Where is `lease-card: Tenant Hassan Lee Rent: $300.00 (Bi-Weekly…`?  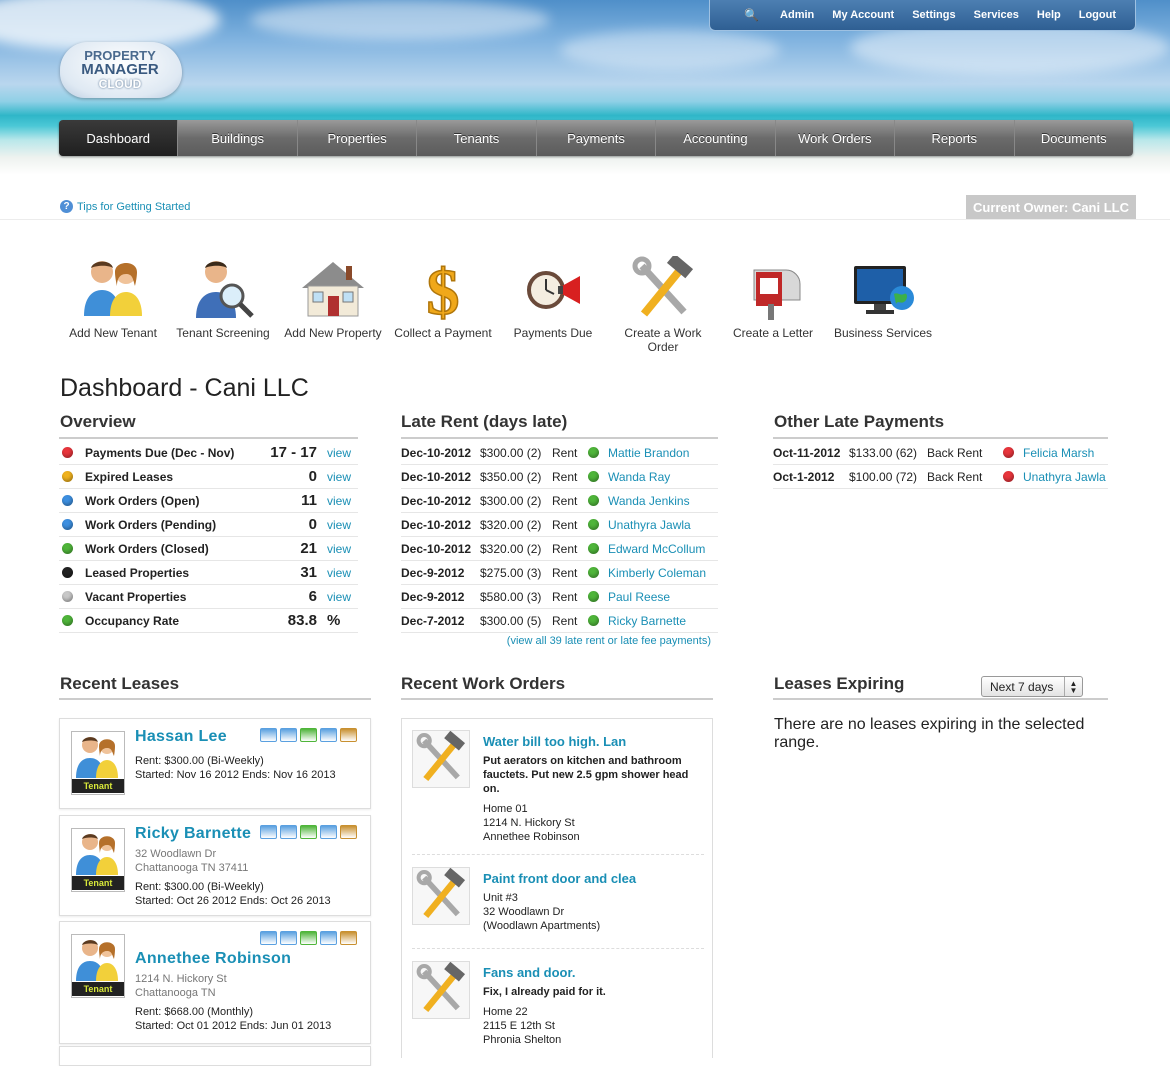
lease-card: Tenant Hassan Lee Rent: $300.00 (Bi-Weekly… is located at coordinates (215, 763).